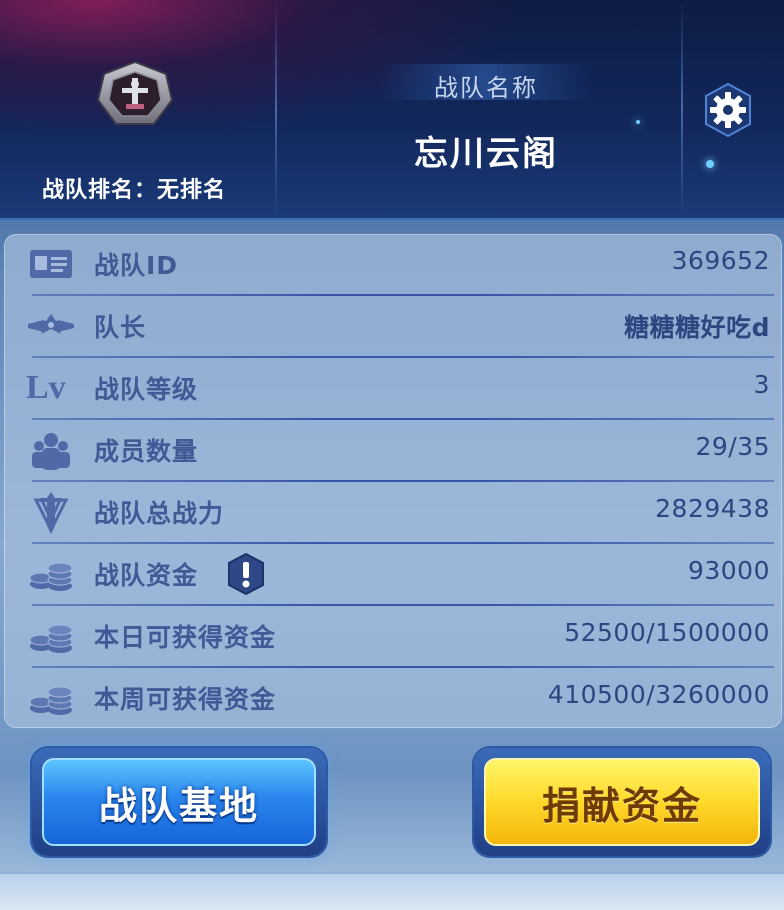  I want to click on info-value: 369652, so click(720, 260).